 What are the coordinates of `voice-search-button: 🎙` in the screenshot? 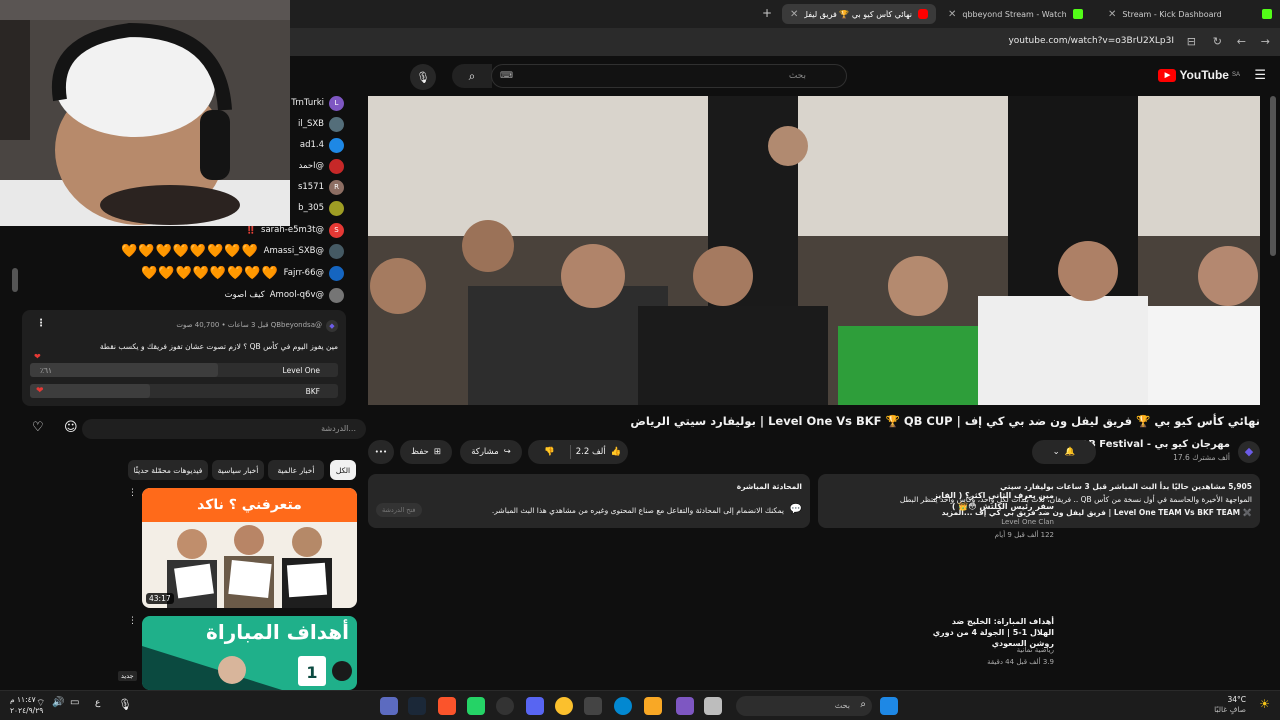 It's located at (423, 77).